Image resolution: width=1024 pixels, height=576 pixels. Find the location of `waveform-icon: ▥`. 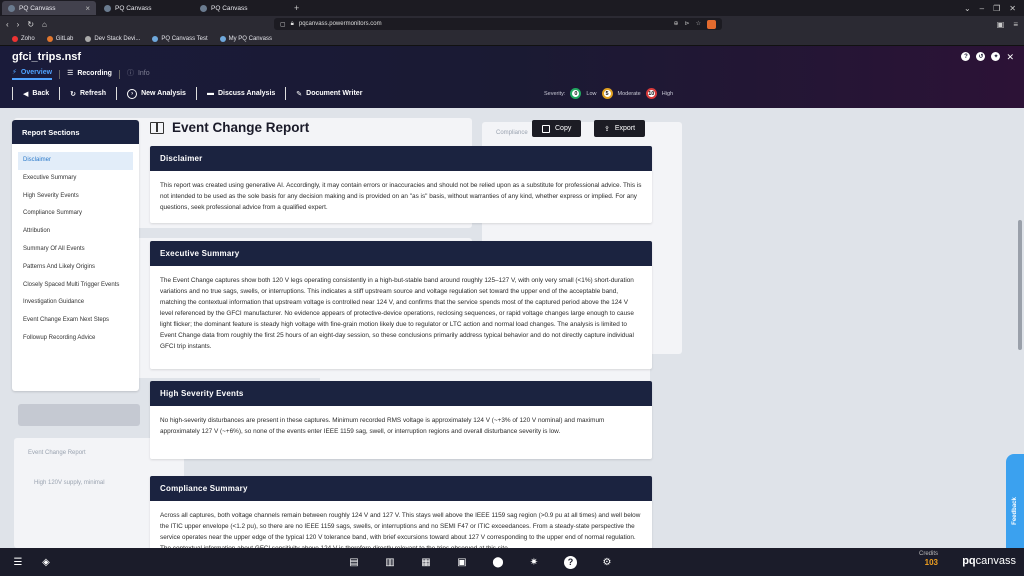

waveform-icon: ▥ is located at coordinates (390, 562).